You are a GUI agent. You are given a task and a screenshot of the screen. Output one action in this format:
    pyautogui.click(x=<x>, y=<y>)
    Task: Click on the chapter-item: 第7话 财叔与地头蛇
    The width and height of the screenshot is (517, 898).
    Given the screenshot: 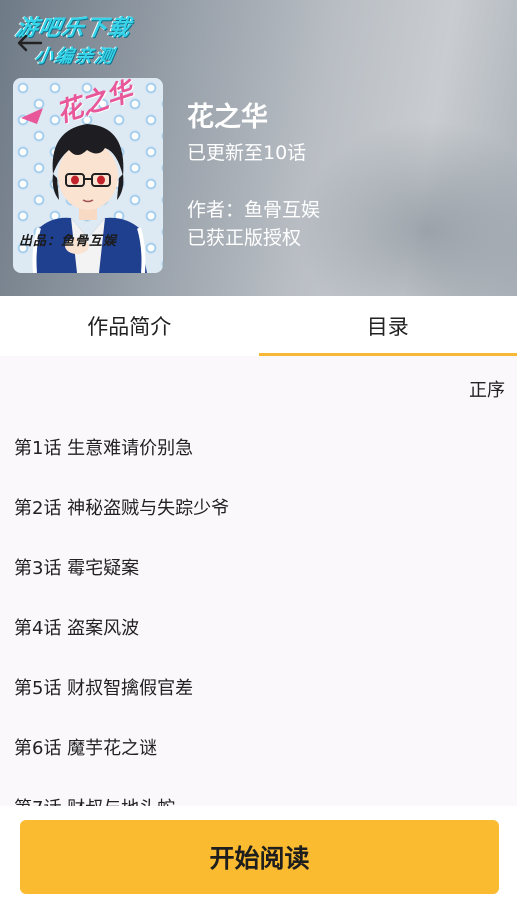 What is the action you would take?
    pyautogui.click(x=94, y=800)
    